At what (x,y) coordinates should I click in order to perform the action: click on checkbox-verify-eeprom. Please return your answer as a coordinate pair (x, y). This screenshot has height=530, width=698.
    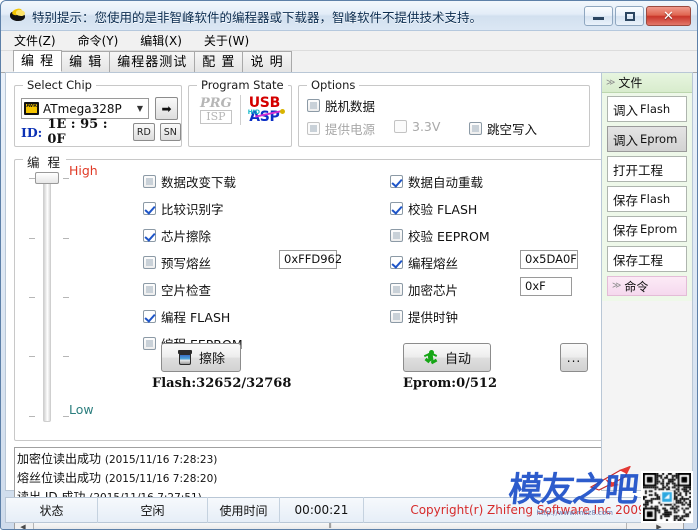
    Looking at the image, I should click on (396, 235).